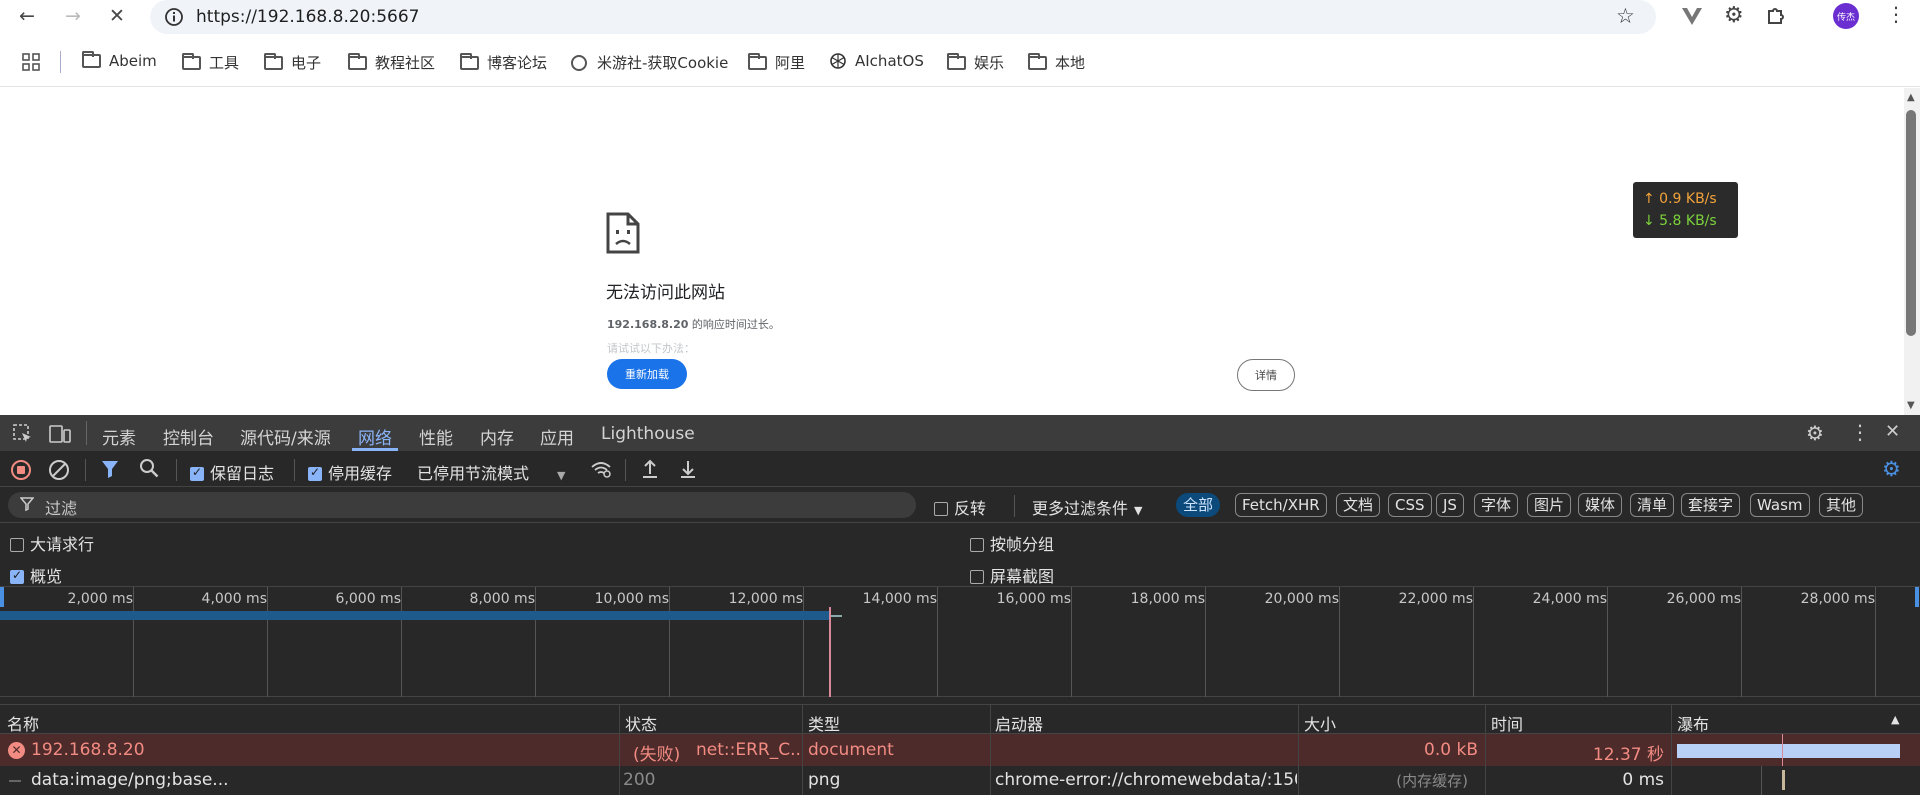  Describe the element at coordinates (491, 472) in the screenshot. I see `throttle-select: 已停用节流模式 ▼` at that location.